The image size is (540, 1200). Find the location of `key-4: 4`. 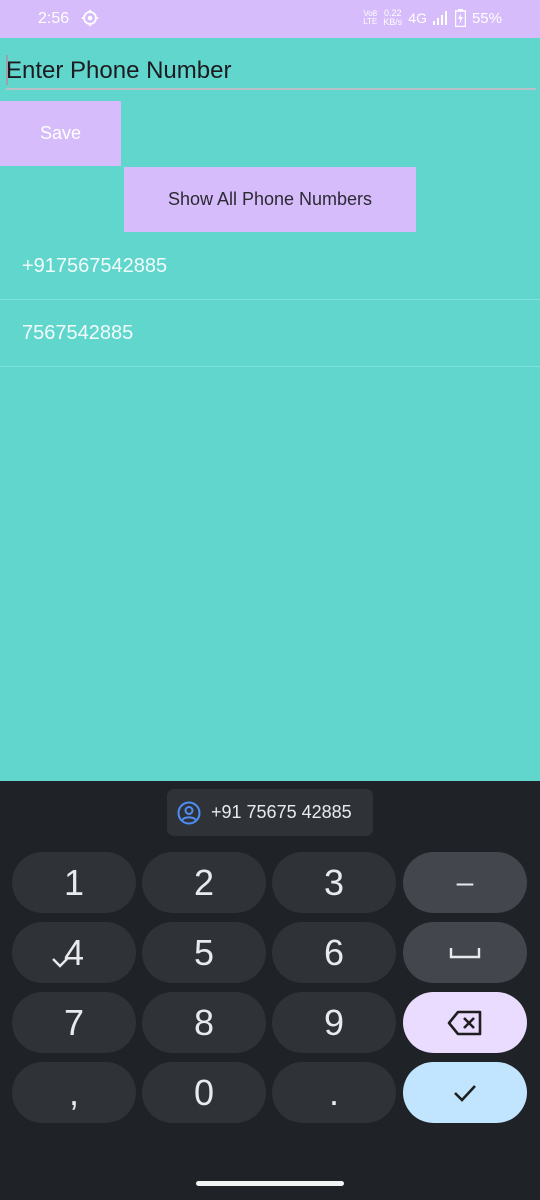

key-4: 4 is located at coordinates (74, 952).